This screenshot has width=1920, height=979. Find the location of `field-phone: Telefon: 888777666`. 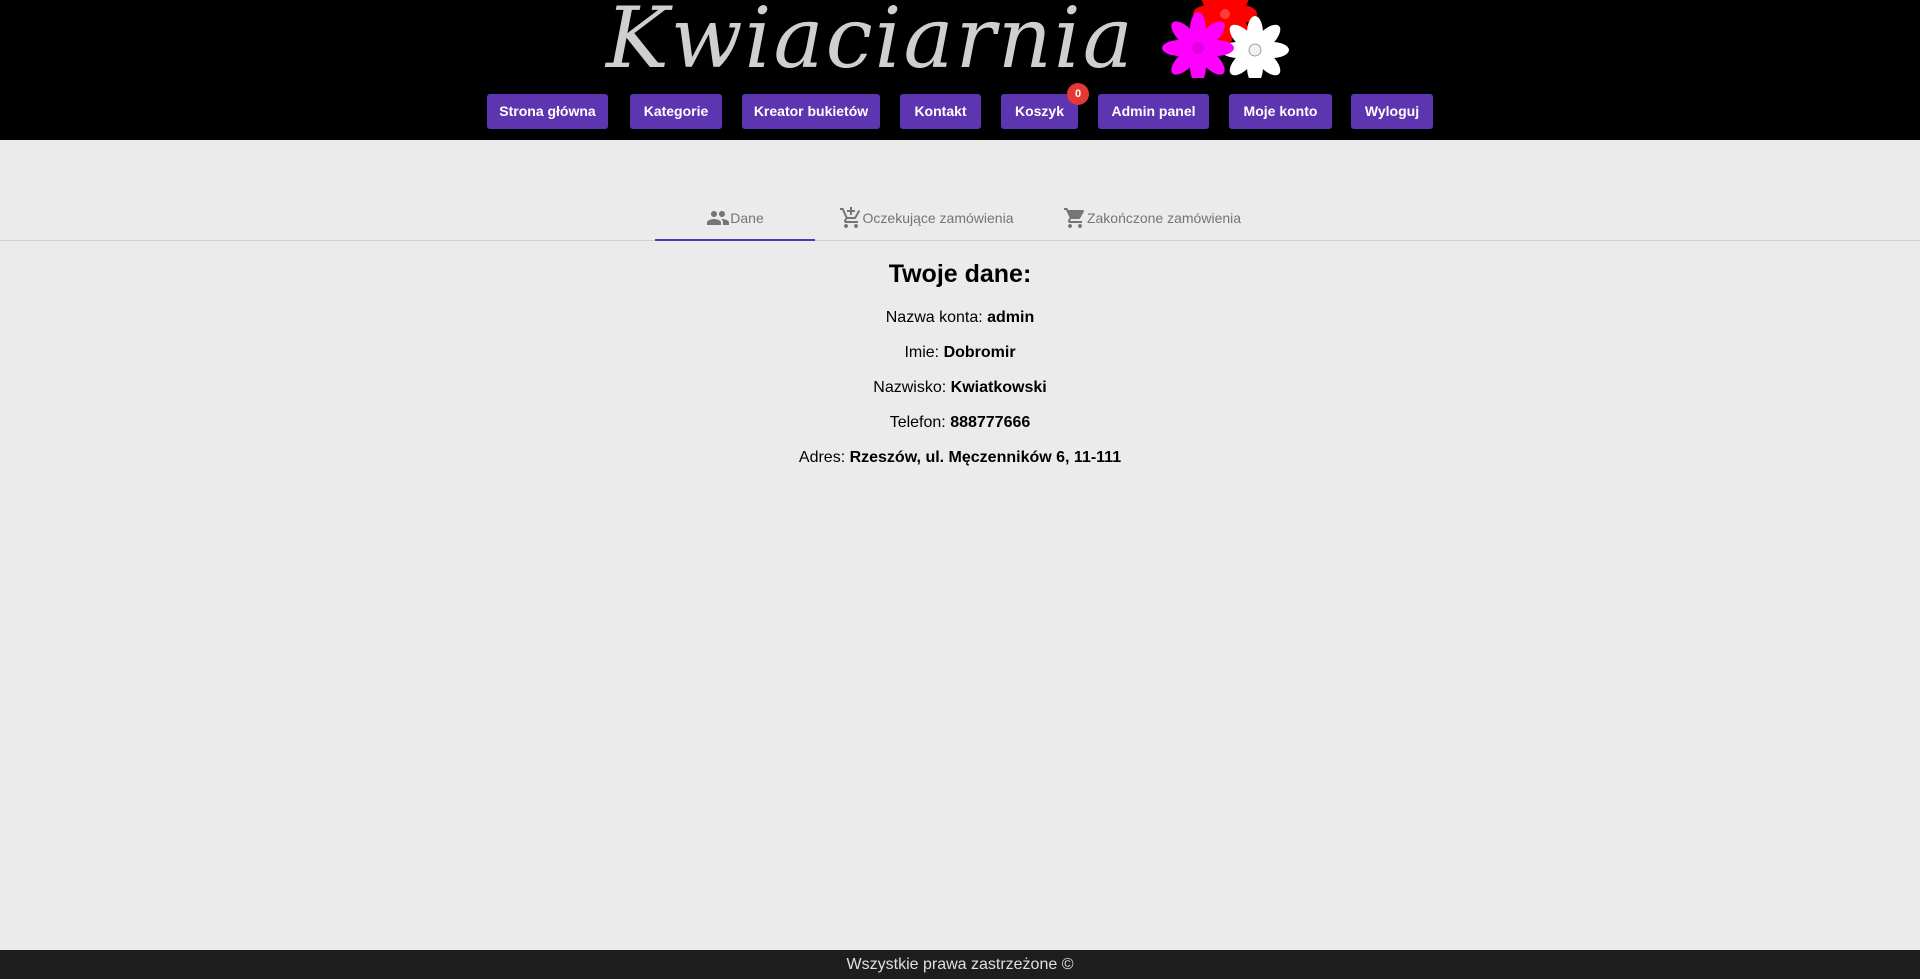

field-phone: Telefon: 888777666 is located at coordinates (960, 423).